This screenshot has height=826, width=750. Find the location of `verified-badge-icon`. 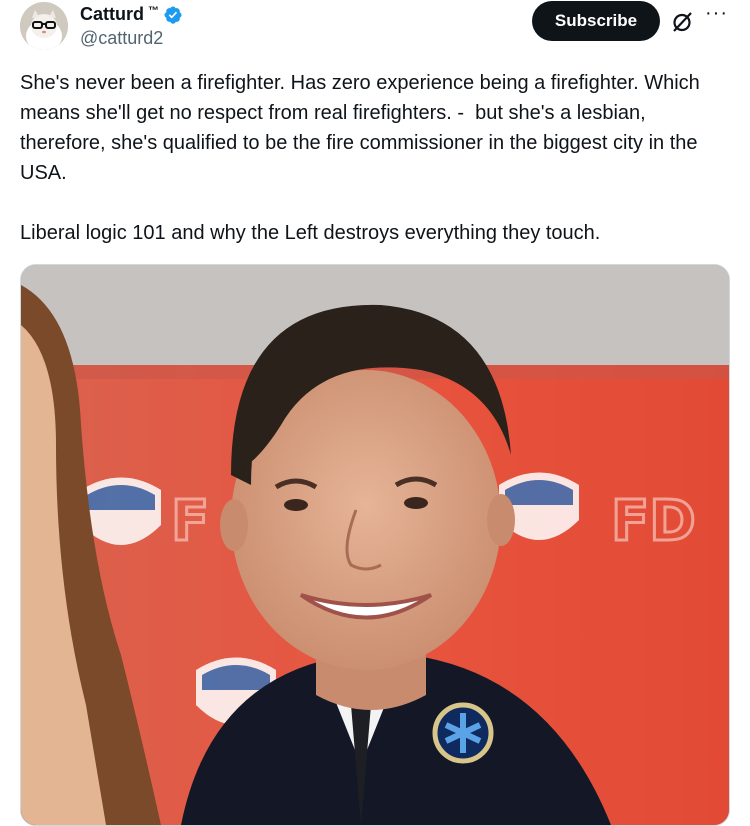

verified-badge-icon is located at coordinates (173, 14).